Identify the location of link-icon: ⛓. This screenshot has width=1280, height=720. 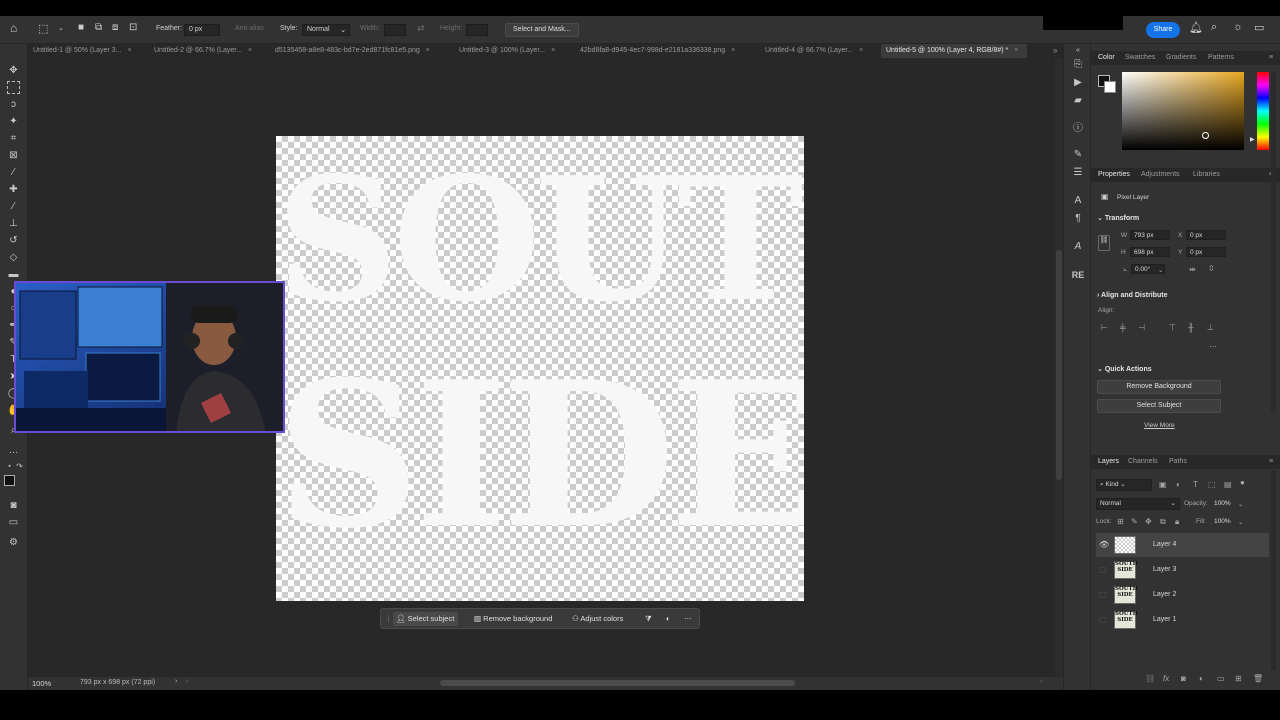
(1104, 243).